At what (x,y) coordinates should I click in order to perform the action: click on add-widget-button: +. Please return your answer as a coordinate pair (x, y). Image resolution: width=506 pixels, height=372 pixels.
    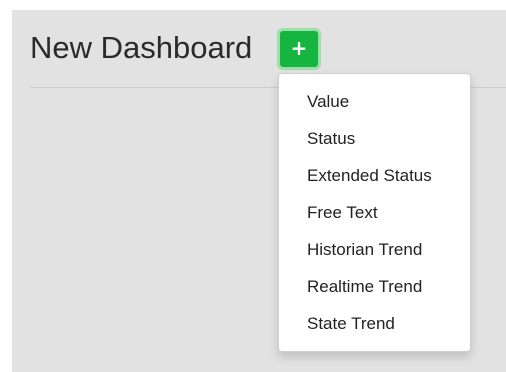
    Looking at the image, I should click on (299, 49).